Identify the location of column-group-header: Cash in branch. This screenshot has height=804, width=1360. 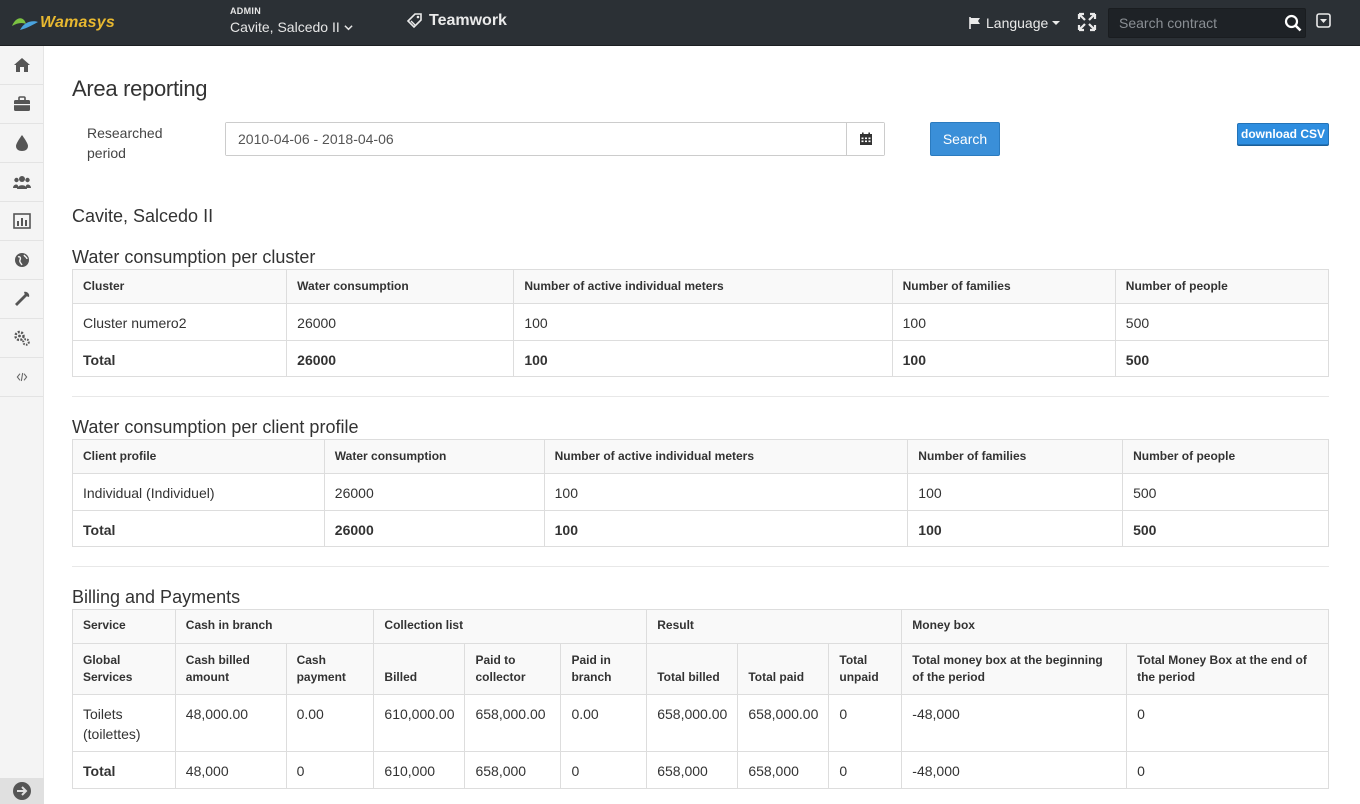
(274, 626).